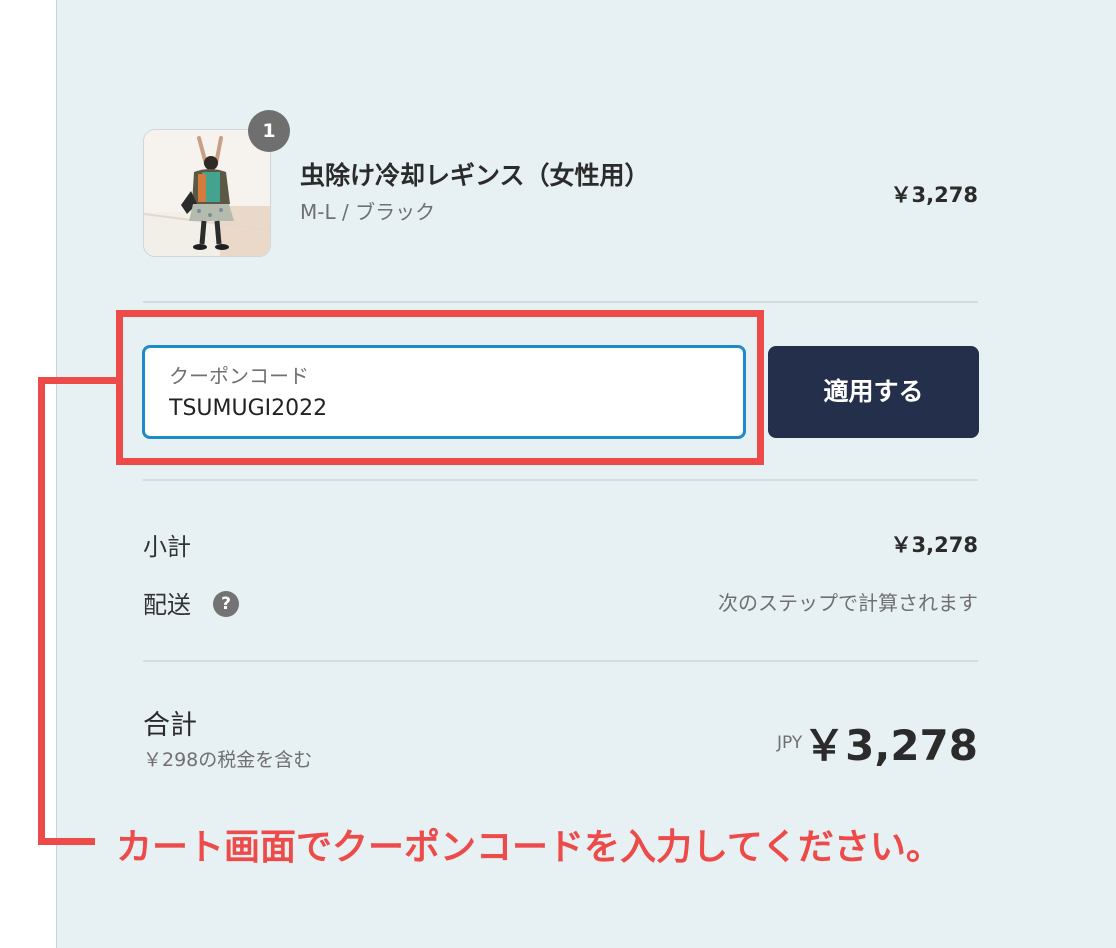 The height and width of the screenshot is (948, 1116). What do you see at coordinates (167, 605) in the screenshot?
I see `shipping-label: 配送` at bounding box center [167, 605].